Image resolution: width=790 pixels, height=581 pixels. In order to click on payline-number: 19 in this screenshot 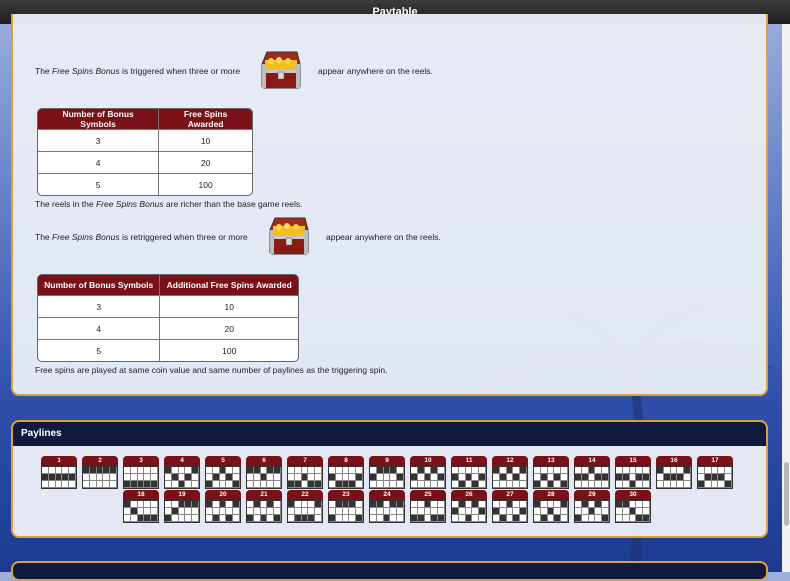, I will do `click(182, 495)`.